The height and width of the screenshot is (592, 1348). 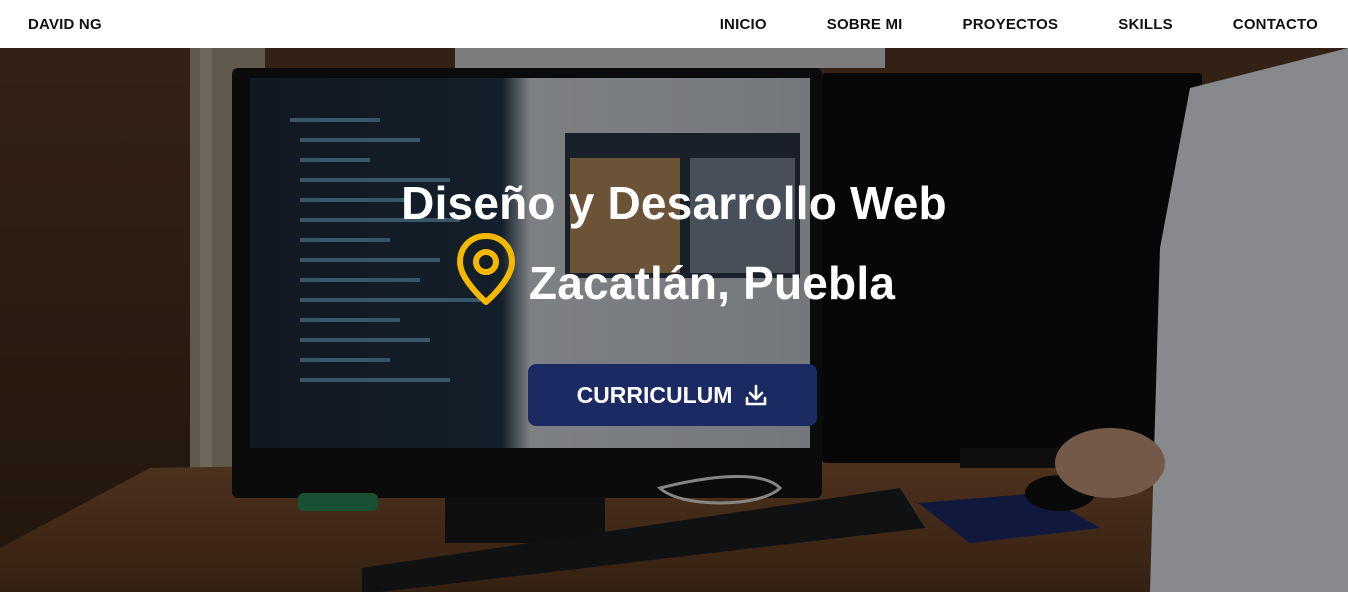 I want to click on hero-location: Zacatlán, Puebla, so click(x=674, y=271).